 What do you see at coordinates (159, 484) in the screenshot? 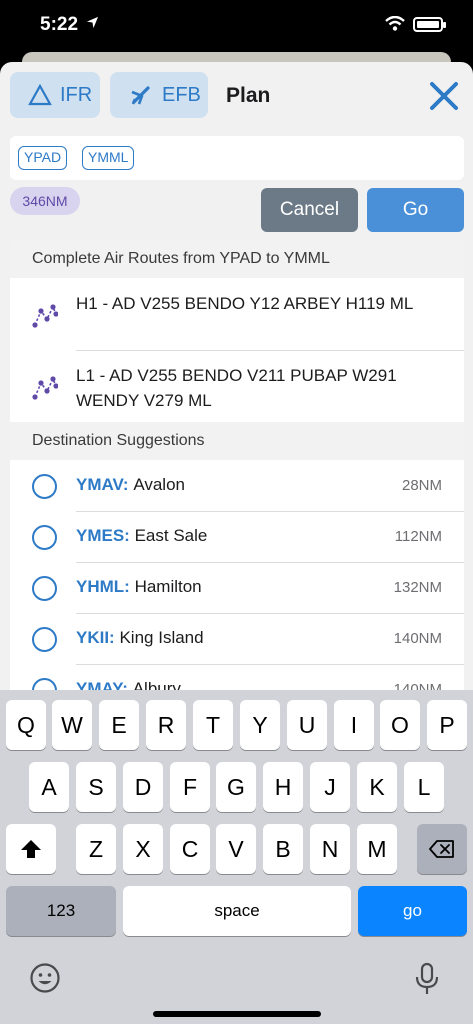
I see `destination-name: Avalon` at bounding box center [159, 484].